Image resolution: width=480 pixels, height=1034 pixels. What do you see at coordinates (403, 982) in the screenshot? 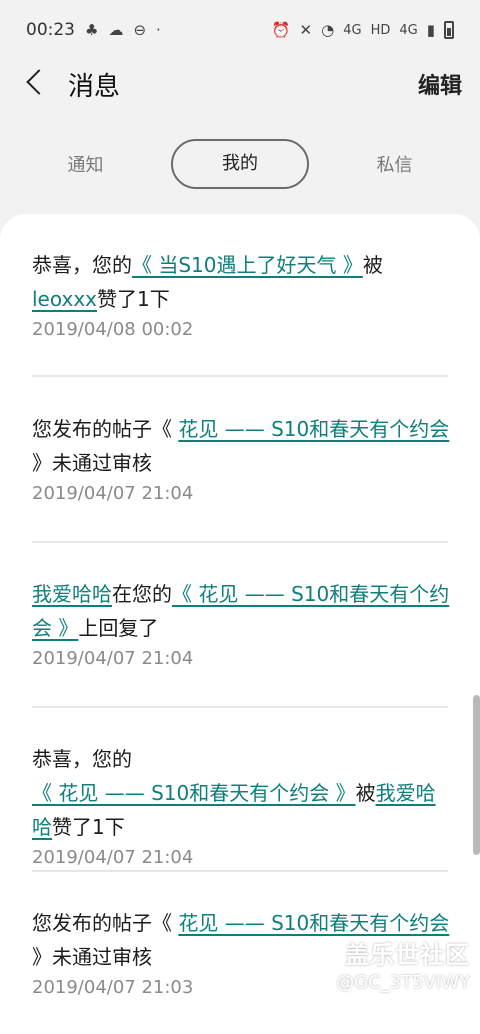
I see `watermark-user: @GC_3T5VIWY` at bounding box center [403, 982].